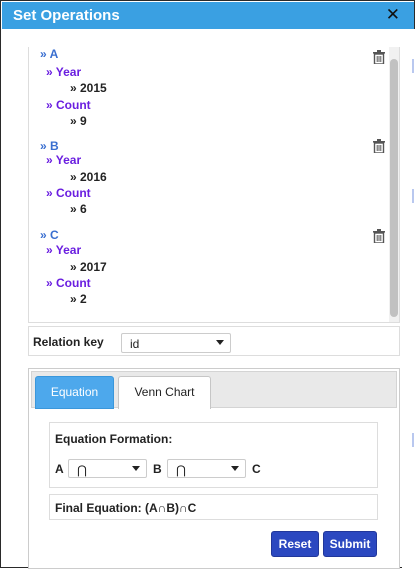 The width and height of the screenshot is (415, 569). What do you see at coordinates (176, 343) in the screenshot?
I see `relation-key-select: id` at bounding box center [176, 343].